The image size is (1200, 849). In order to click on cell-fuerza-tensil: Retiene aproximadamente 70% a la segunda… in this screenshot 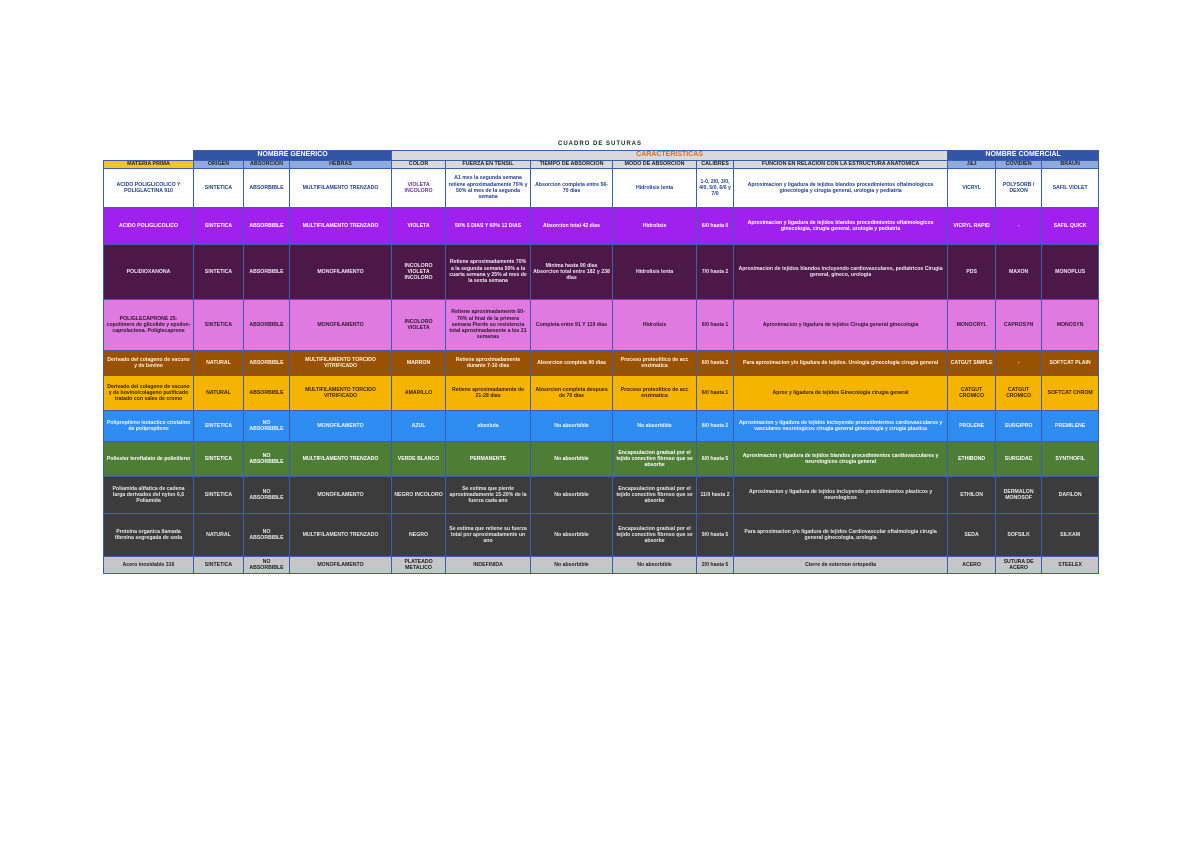, I will do `click(488, 272)`.